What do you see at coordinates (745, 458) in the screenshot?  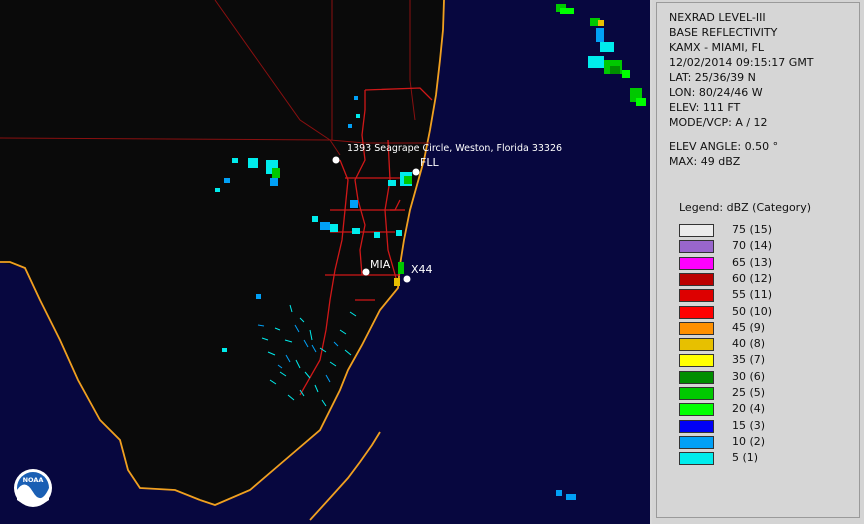 I see `legend-label: 5 (1)` at bounding box center [745, 458].